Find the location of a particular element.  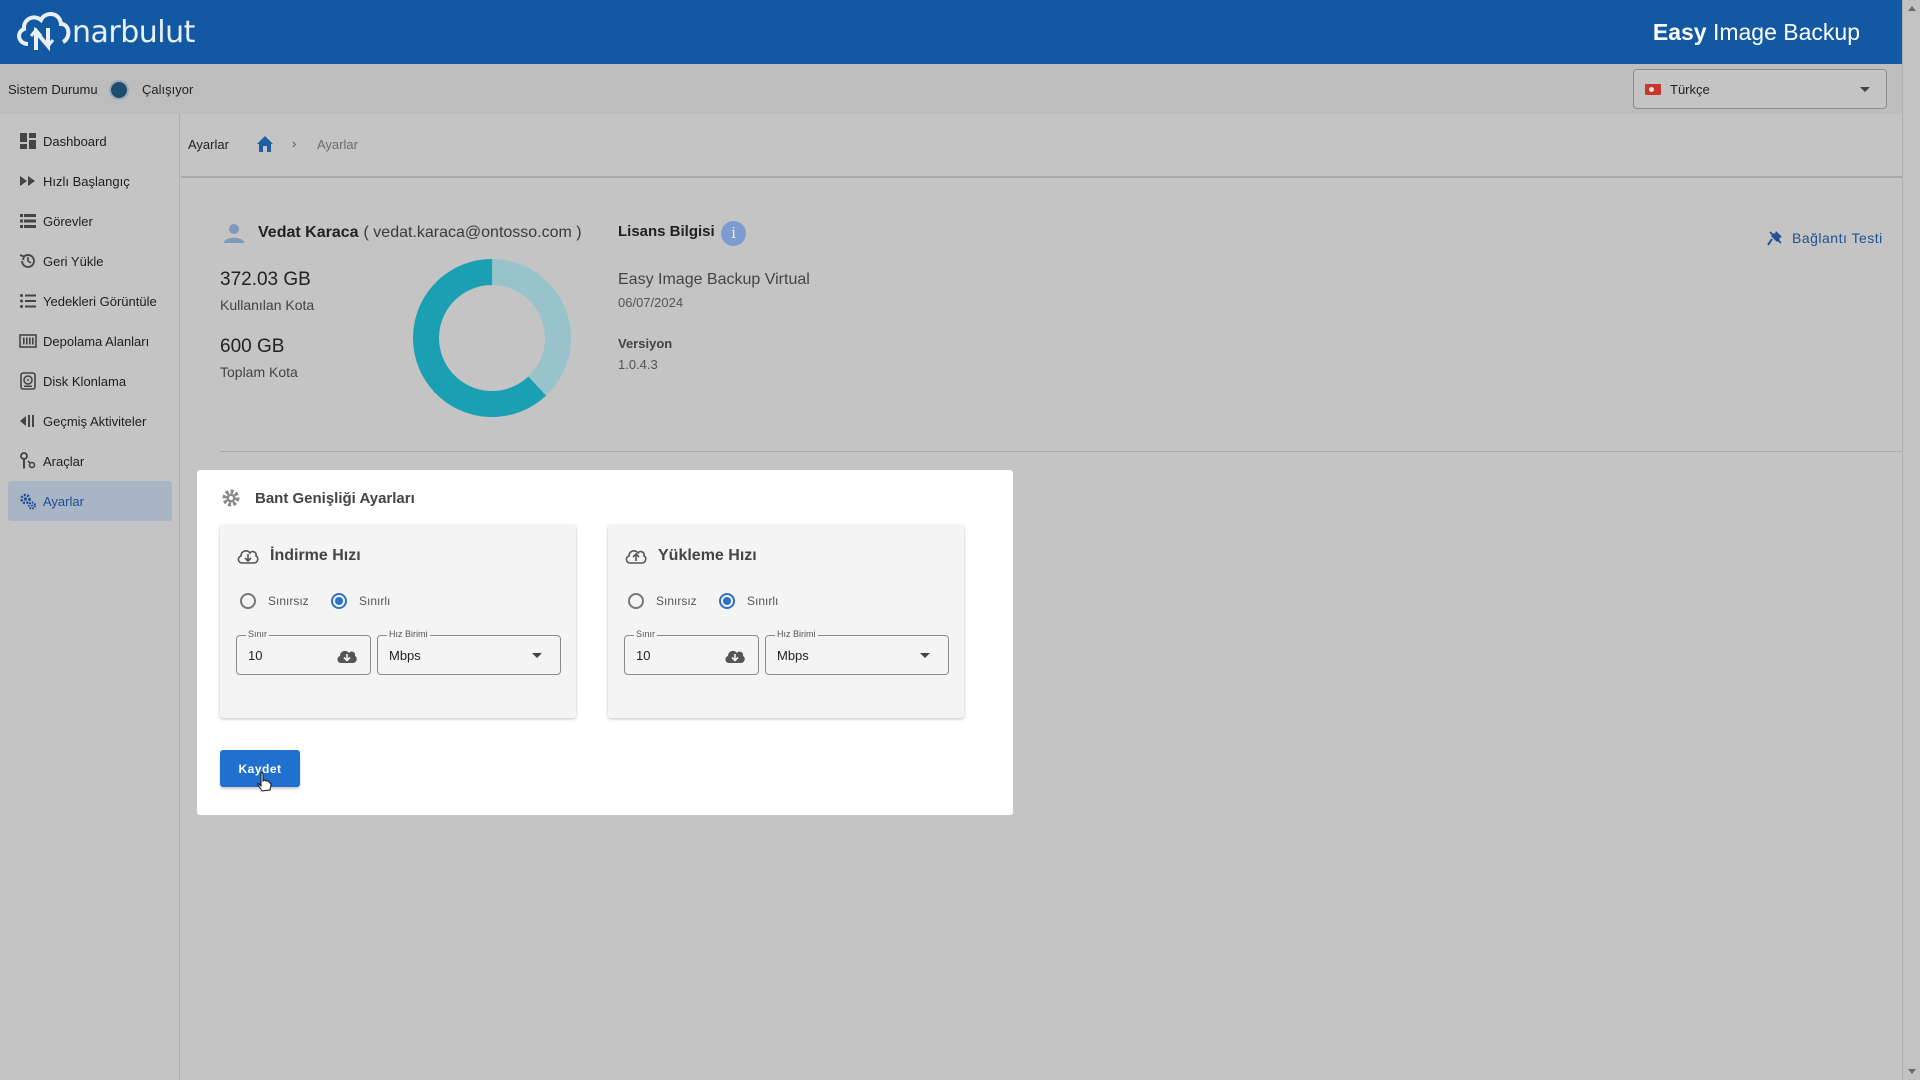

home-icon is located at coordinates (265, 144).